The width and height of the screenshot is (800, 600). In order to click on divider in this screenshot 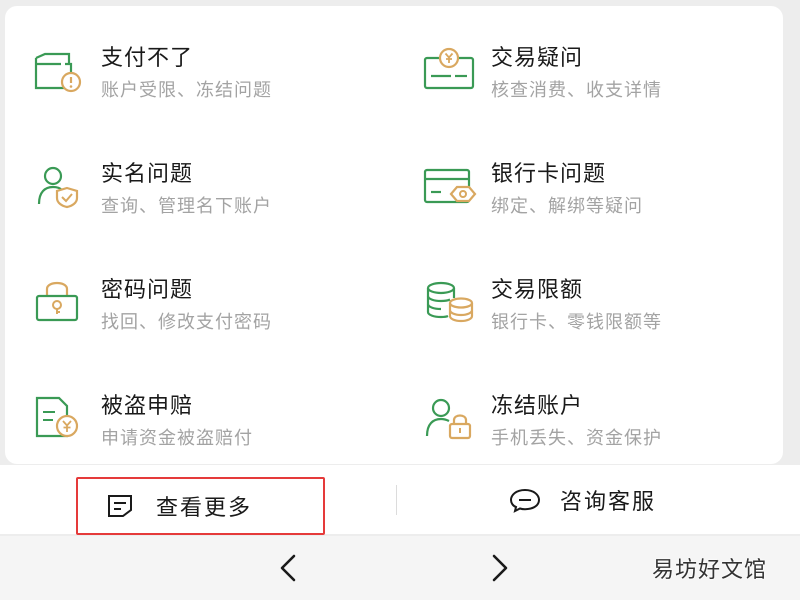, I will do `click(396, 500)`.